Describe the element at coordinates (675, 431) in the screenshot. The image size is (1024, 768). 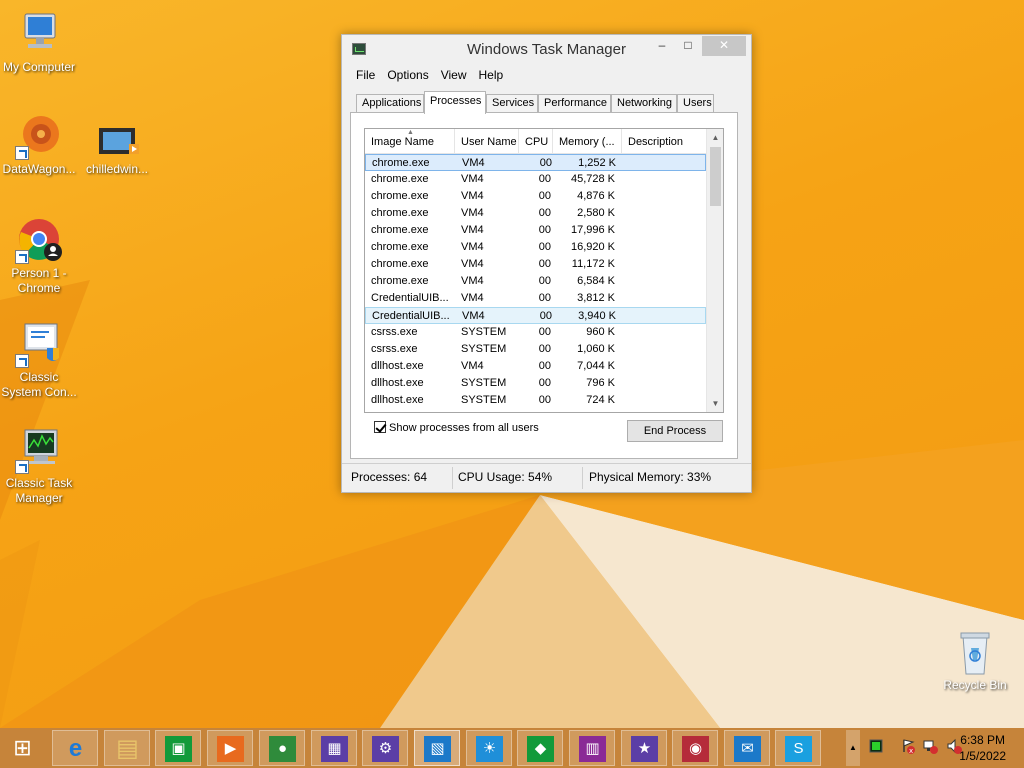
I see `end-process-button: End Process` at that location.